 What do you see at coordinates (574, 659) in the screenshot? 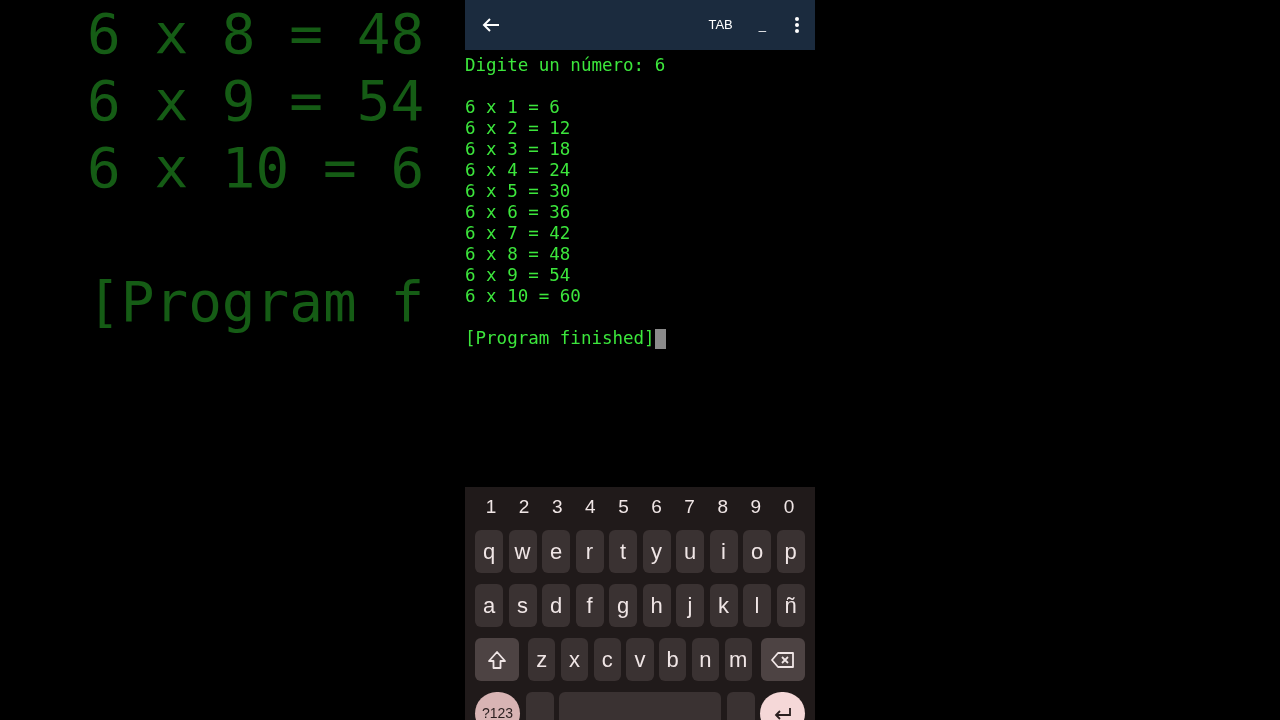
I see `keyboard-key: x` at bounding box center [574, 659].